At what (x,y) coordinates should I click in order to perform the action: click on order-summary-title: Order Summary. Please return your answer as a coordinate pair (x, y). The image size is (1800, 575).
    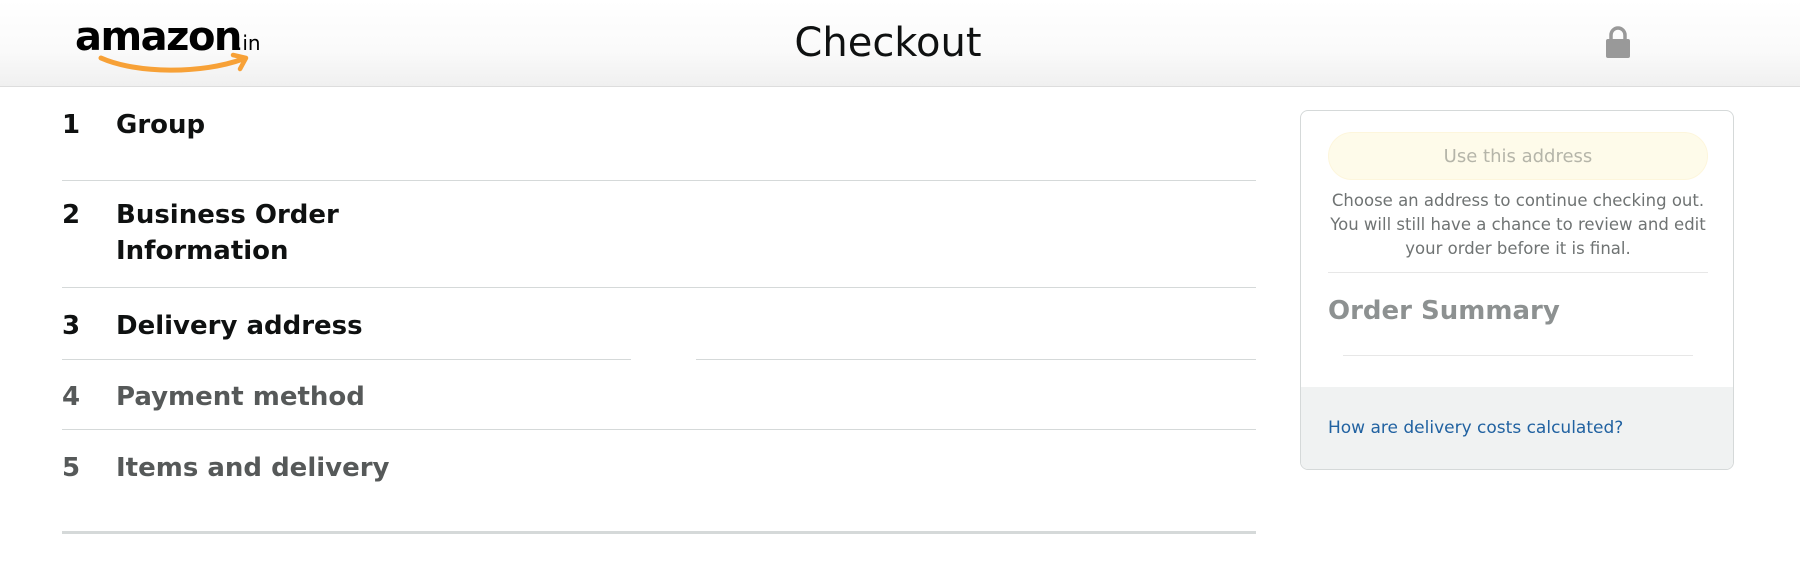
    Looking at the image, I should click on (1444, 311).